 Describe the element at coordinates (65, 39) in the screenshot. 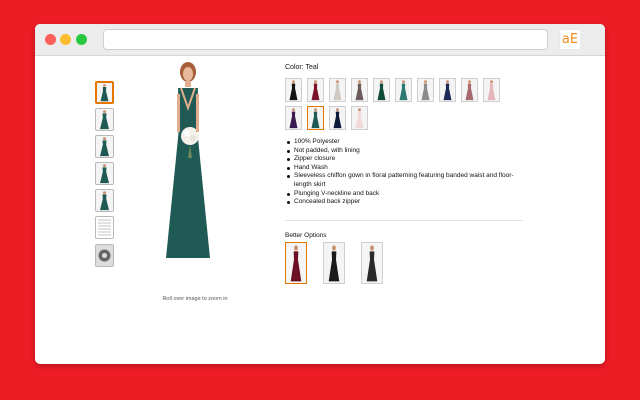

I see `minimize-window-button` at that location.